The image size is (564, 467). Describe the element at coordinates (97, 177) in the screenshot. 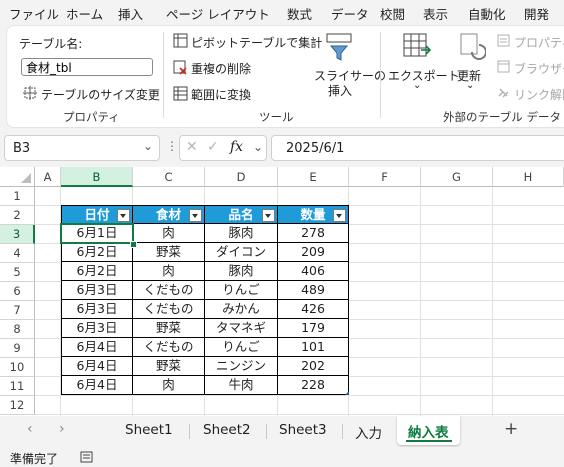

I see `column-header-b: B` at that location.